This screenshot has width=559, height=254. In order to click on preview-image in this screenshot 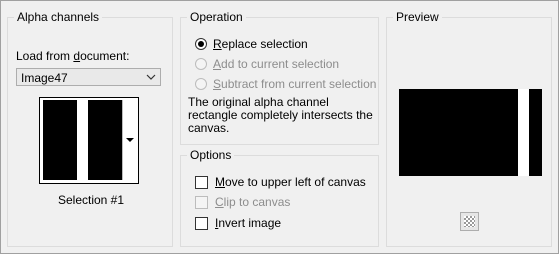, I will do `click(470, 132)`.